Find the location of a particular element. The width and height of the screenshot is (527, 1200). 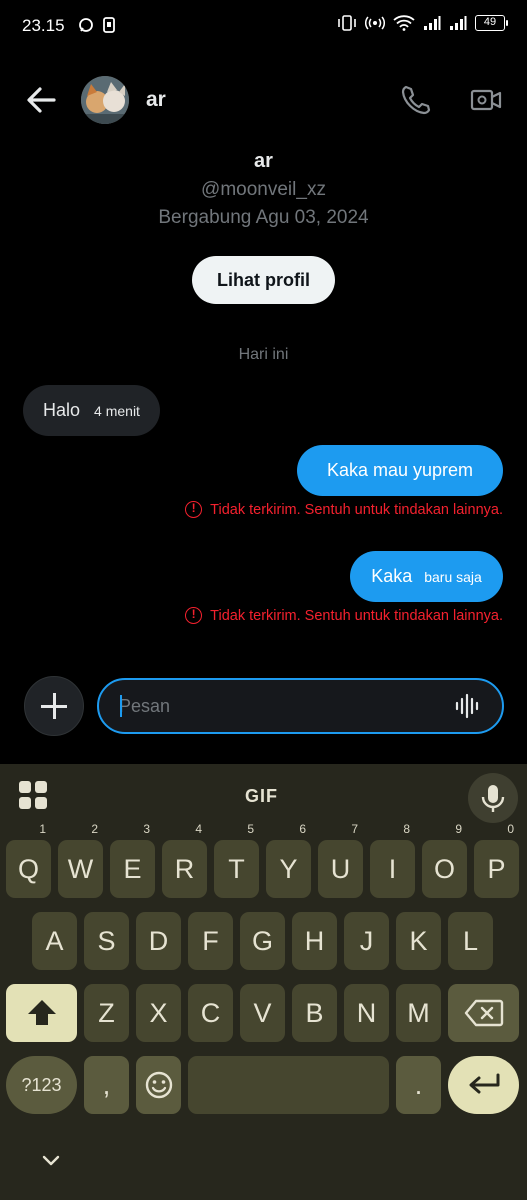

message-text: Halo is located at coordinates (62, 410).